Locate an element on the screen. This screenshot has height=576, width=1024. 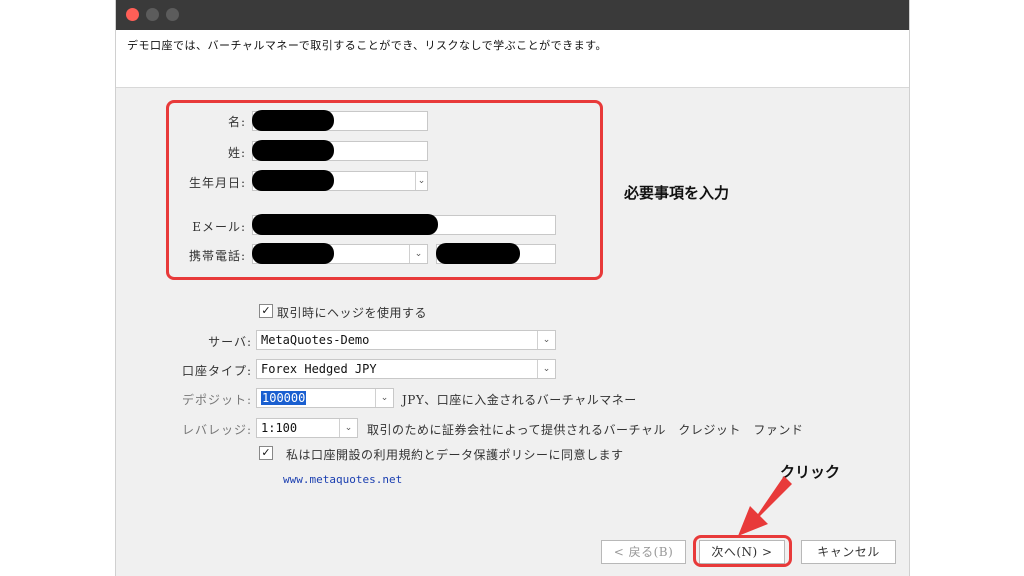
server-value: MetaQuotes-Demo is located at coordinates (315, 340).